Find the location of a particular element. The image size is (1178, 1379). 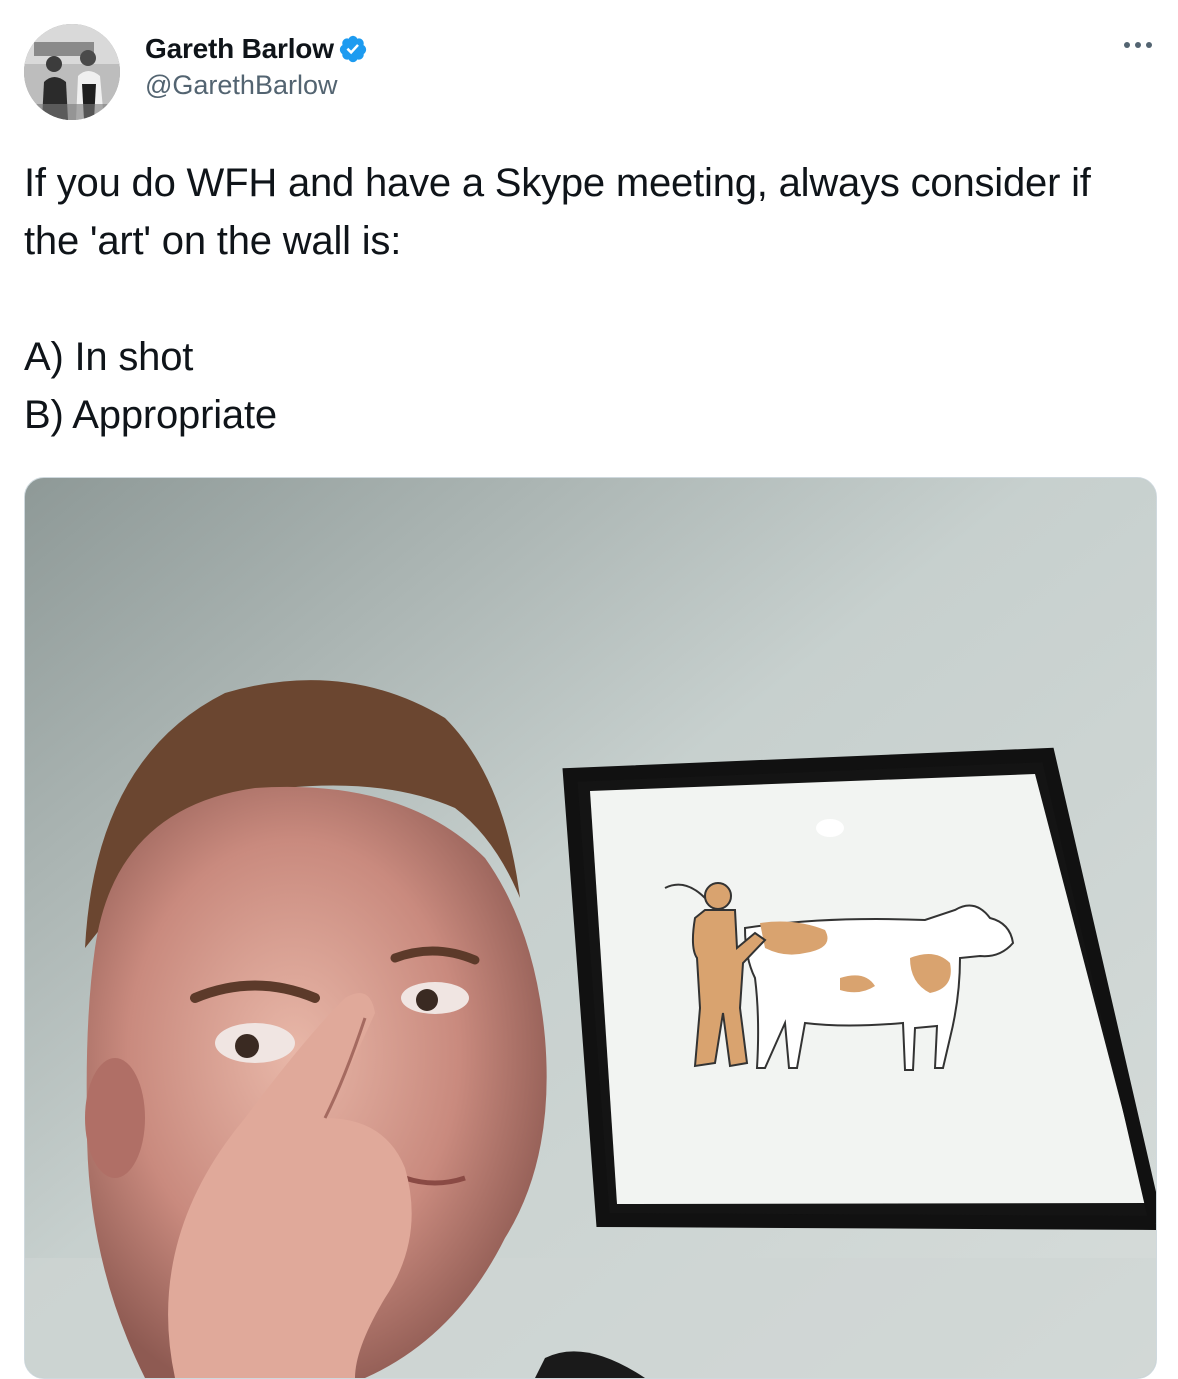

author-name-row: Gareth Barlow is located at coordinates (256, 49).